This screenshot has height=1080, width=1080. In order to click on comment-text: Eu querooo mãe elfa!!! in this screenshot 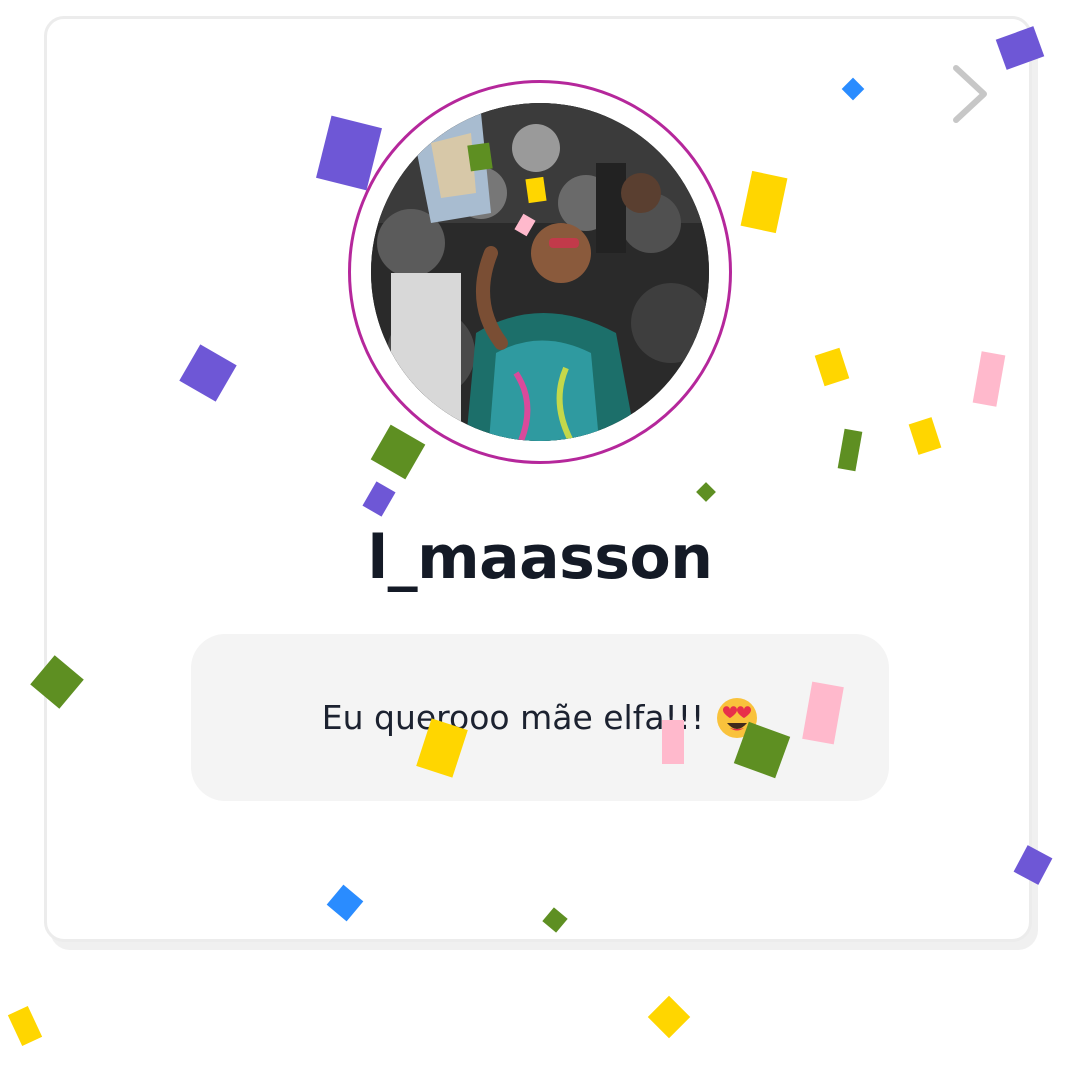, I will do `click(513, 717)`.